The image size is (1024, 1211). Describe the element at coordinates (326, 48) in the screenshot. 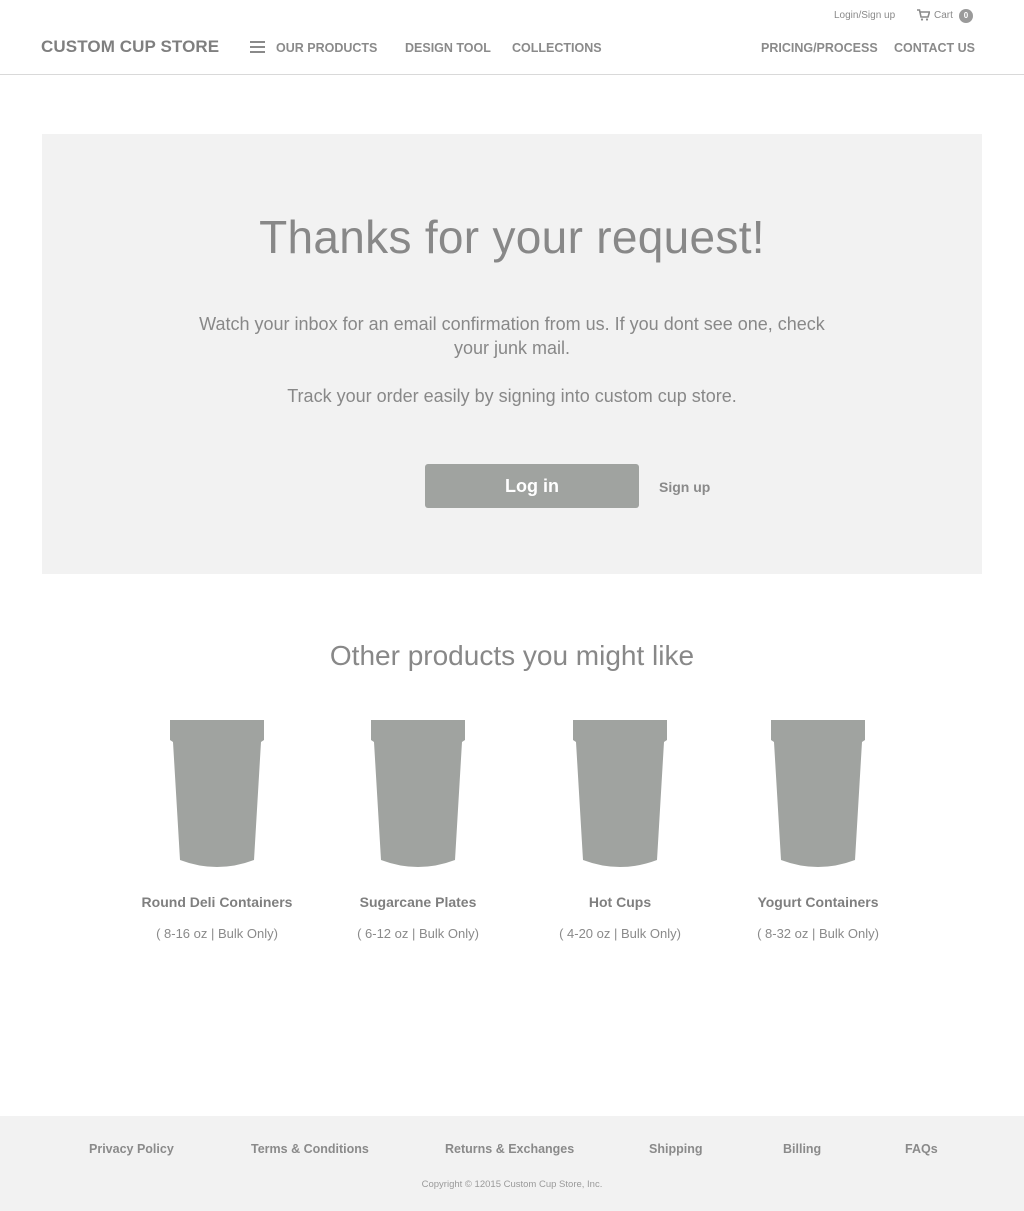

I see `nav-our-products: OUR PRODUCTS` at that location.